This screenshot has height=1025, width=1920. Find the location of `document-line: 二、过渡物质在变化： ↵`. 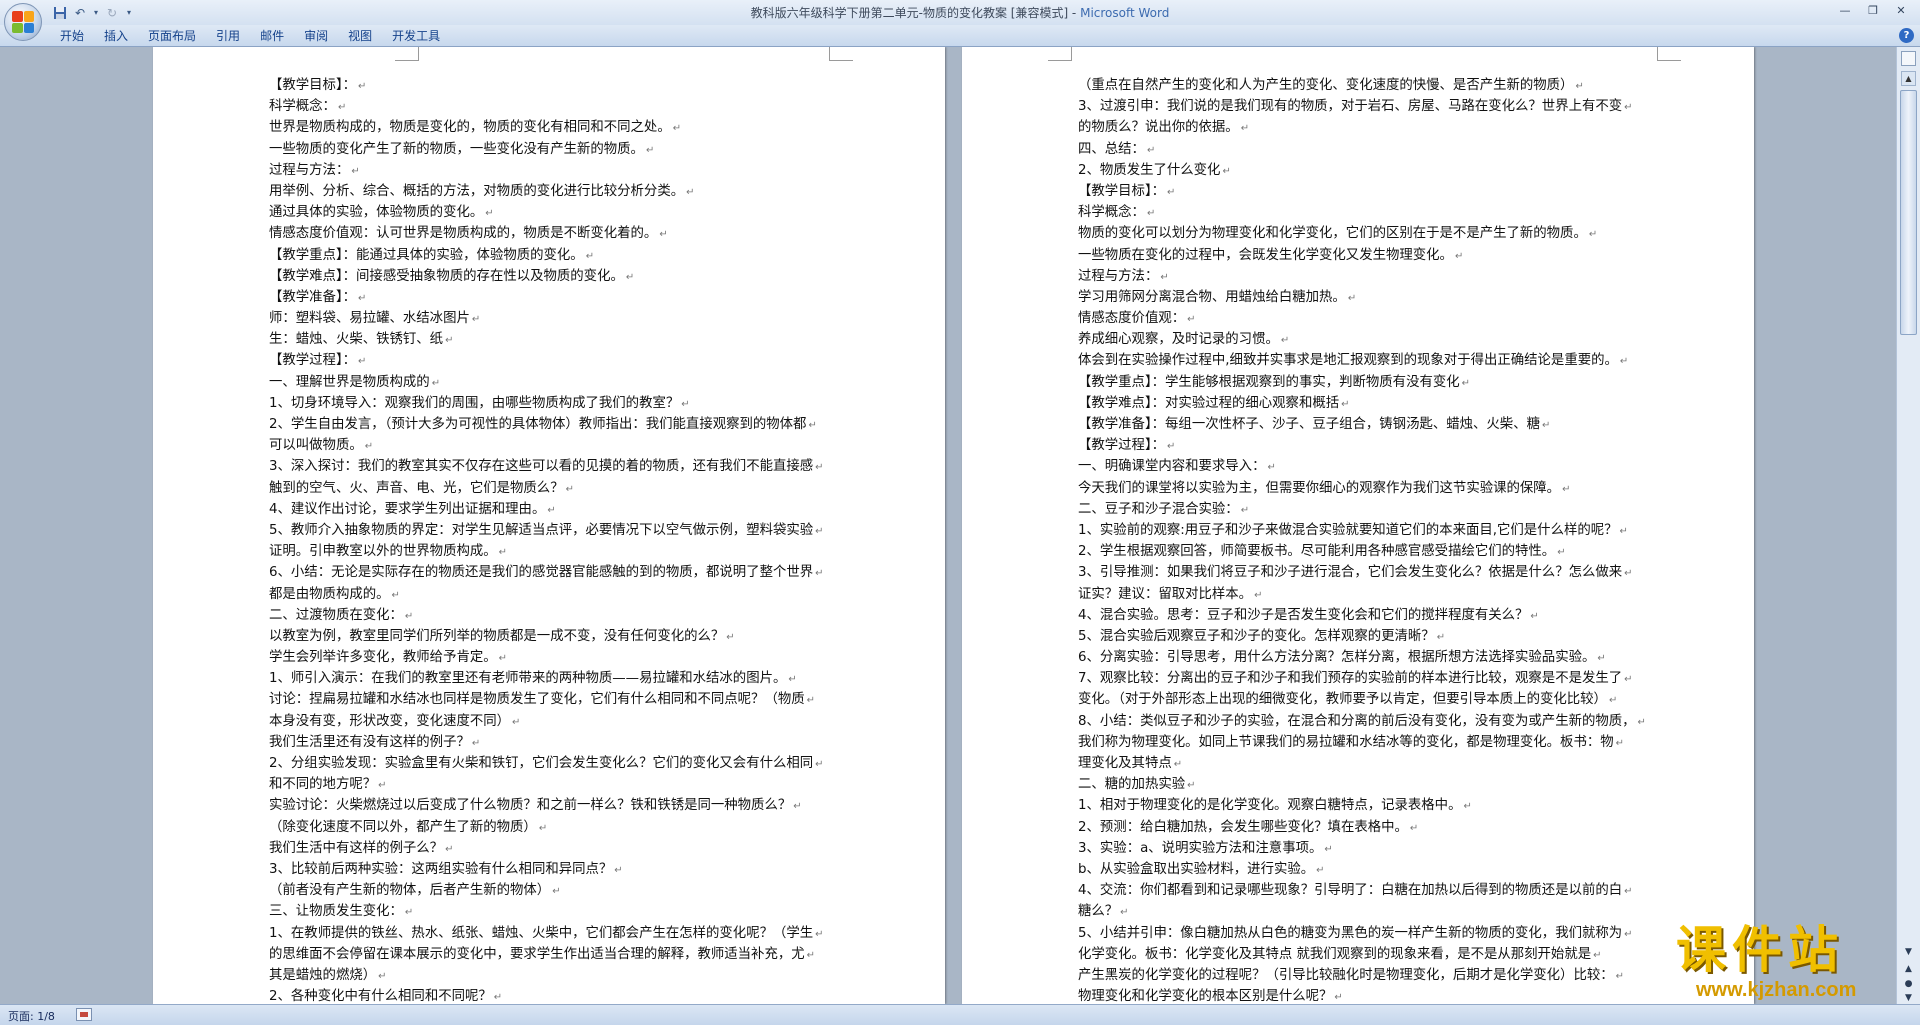

document-line: 二、过渡物质在变化： ↵ is located at coordinates (550, 615).